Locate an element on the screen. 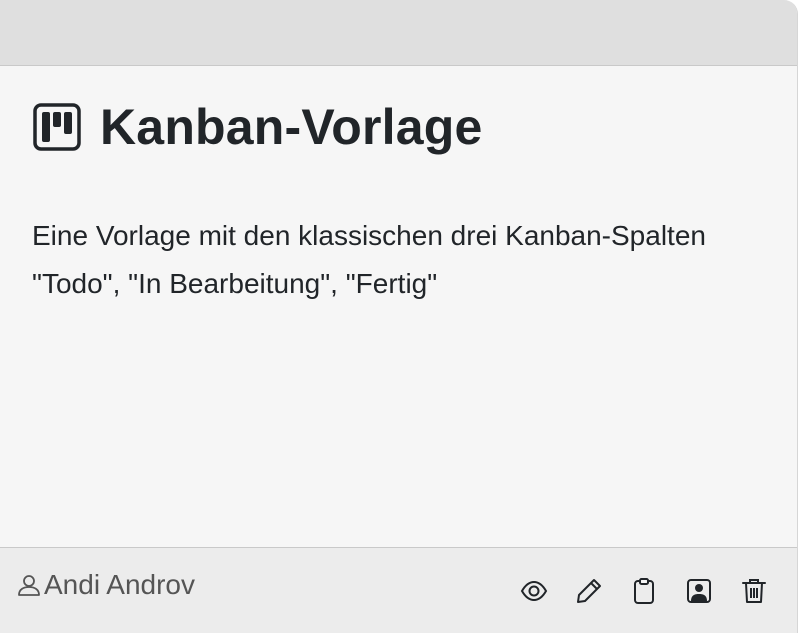 The image size is (800, 633). card-title: Kanban-Vorlage is located at coordinates (291, 127).